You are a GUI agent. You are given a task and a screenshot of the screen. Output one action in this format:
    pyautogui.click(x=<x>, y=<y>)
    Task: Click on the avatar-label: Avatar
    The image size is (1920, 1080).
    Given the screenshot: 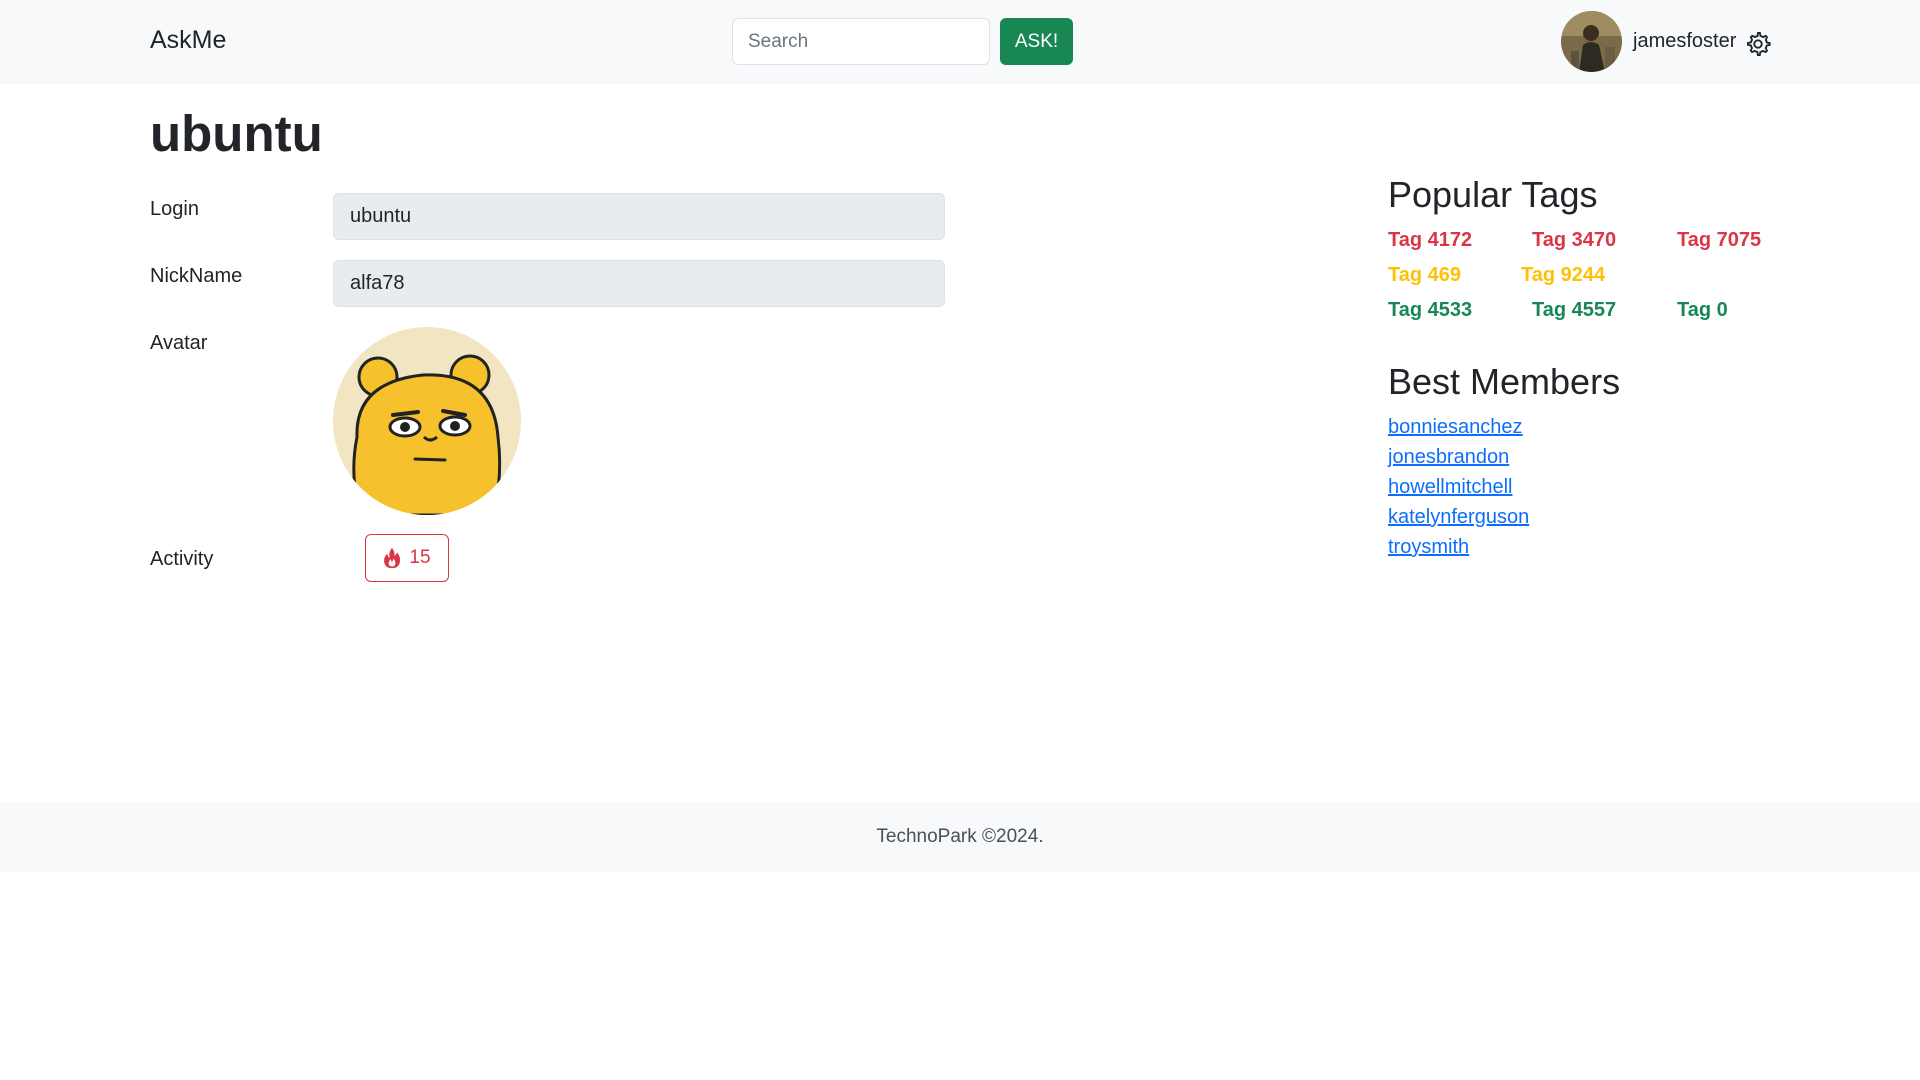 What is the action you would take?
    pyautogui.click(x=179, y=343)
    